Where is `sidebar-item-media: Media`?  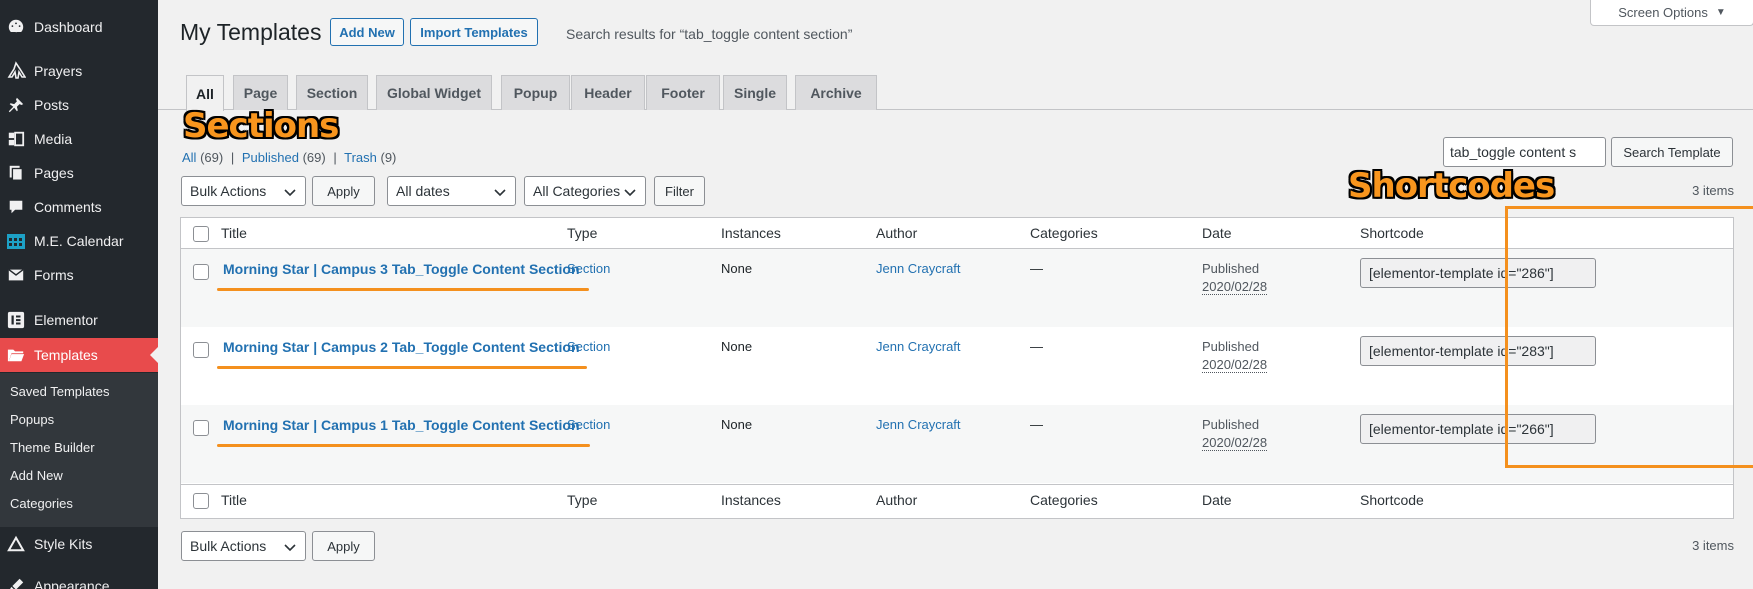 sidebar-item-media: Media is located at coordinates (79, 139).